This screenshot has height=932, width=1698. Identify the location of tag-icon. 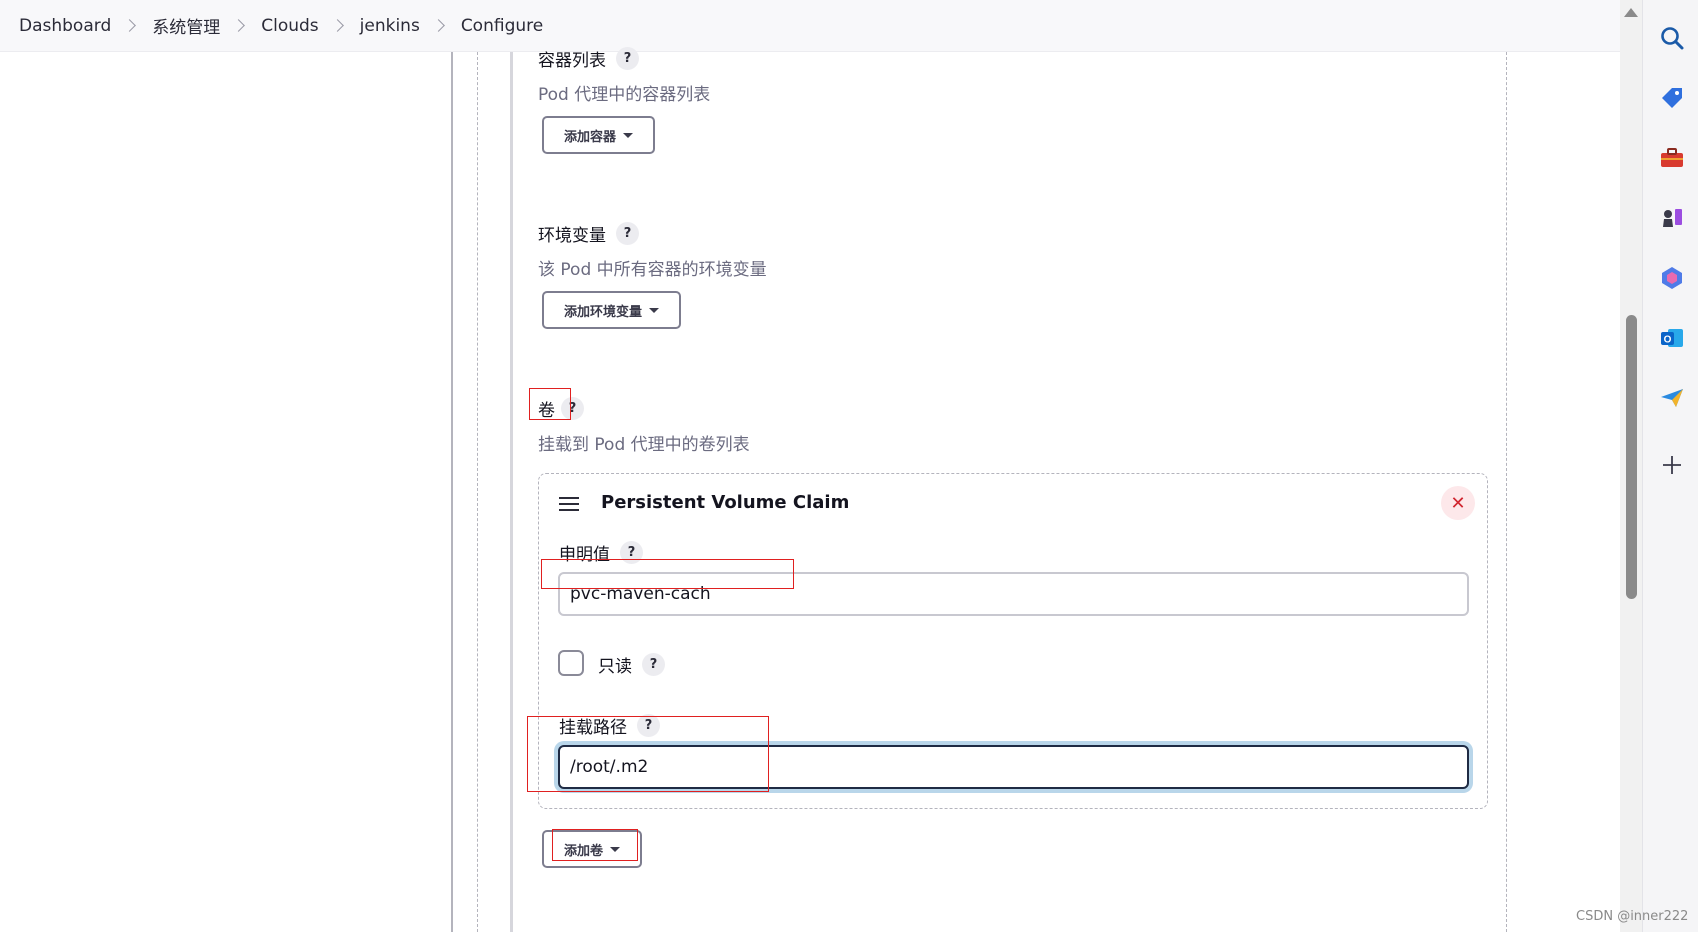
(1672, 98).